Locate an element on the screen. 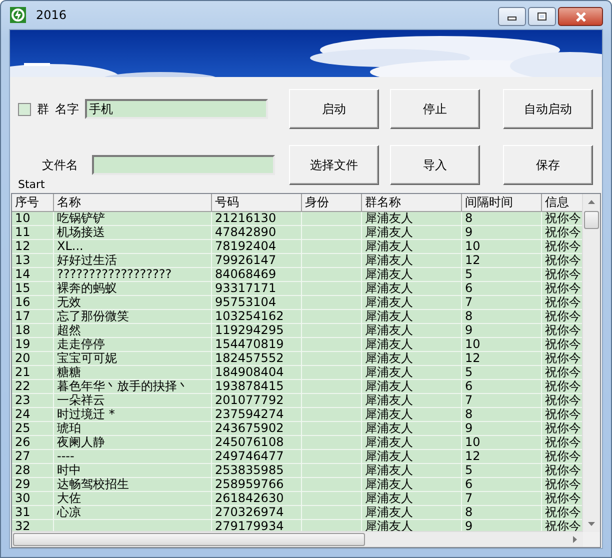 The image size is (612, 558). row-number: 25 is located at coordinates (33, 429).